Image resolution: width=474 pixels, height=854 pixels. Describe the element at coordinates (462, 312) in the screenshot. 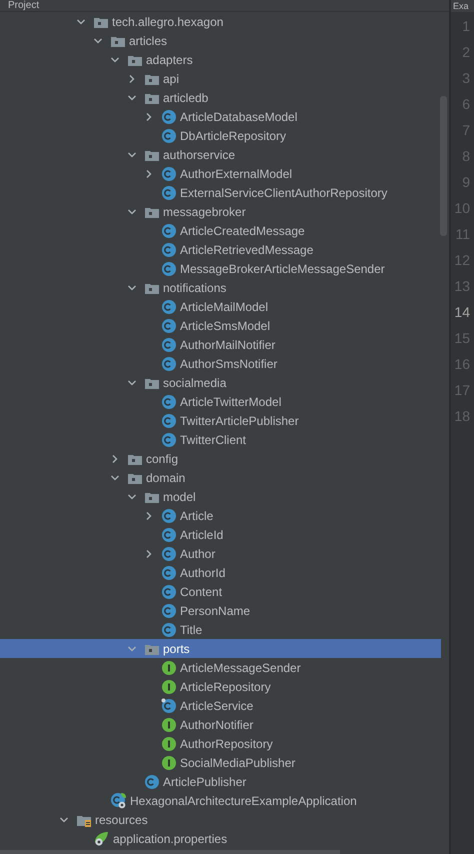

I see `line-number: 14` at that location.